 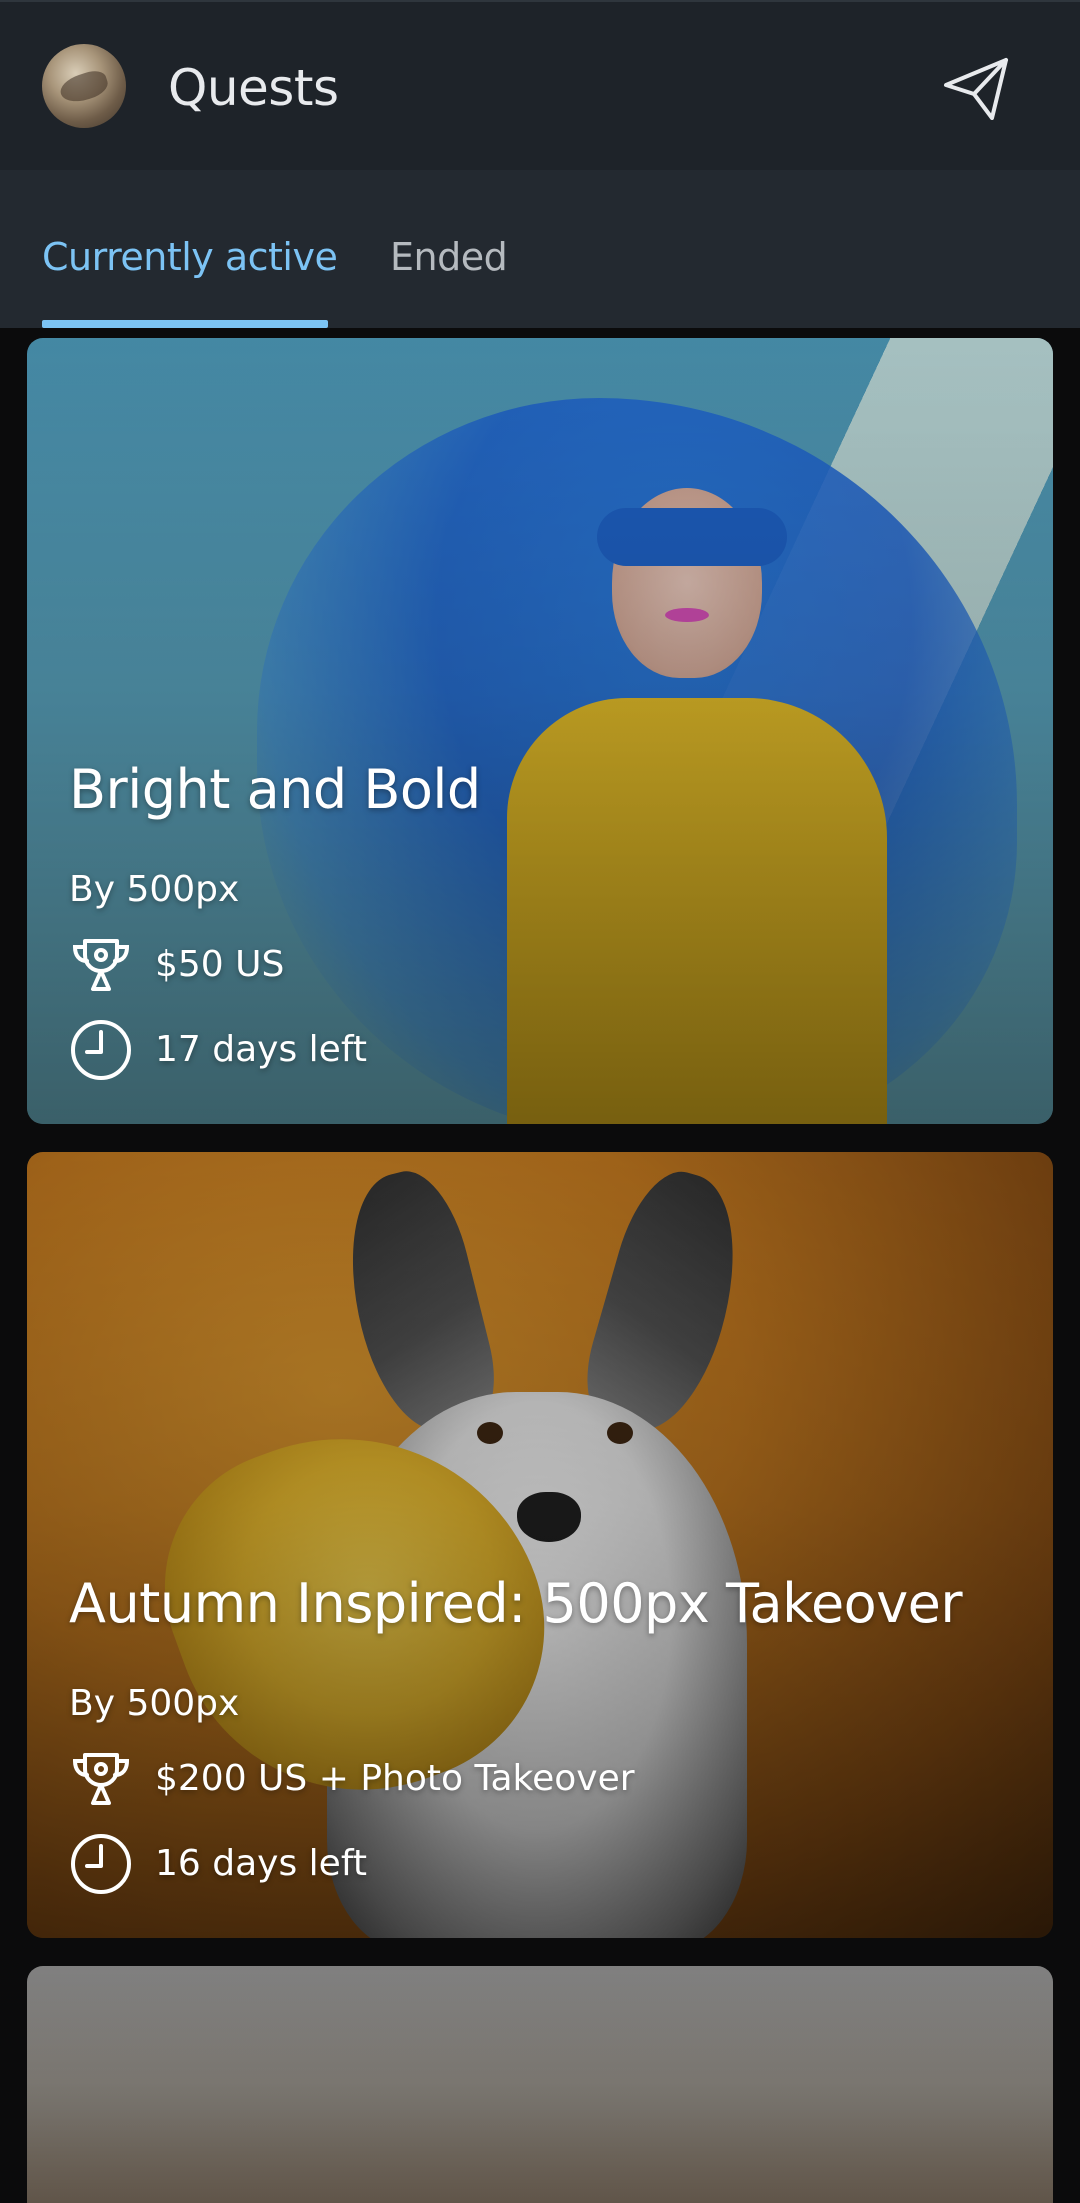 I want to click on quest-prize: $200 US + Photo Takeover, so click(x=395, y=1778).